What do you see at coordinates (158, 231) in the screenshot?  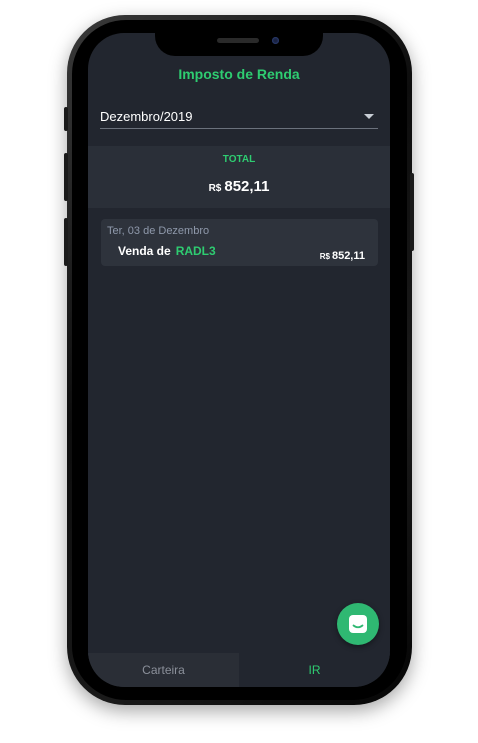 I see `transaction-date: Ter, 03 de Dezembro` at bounding box center [158, 231].